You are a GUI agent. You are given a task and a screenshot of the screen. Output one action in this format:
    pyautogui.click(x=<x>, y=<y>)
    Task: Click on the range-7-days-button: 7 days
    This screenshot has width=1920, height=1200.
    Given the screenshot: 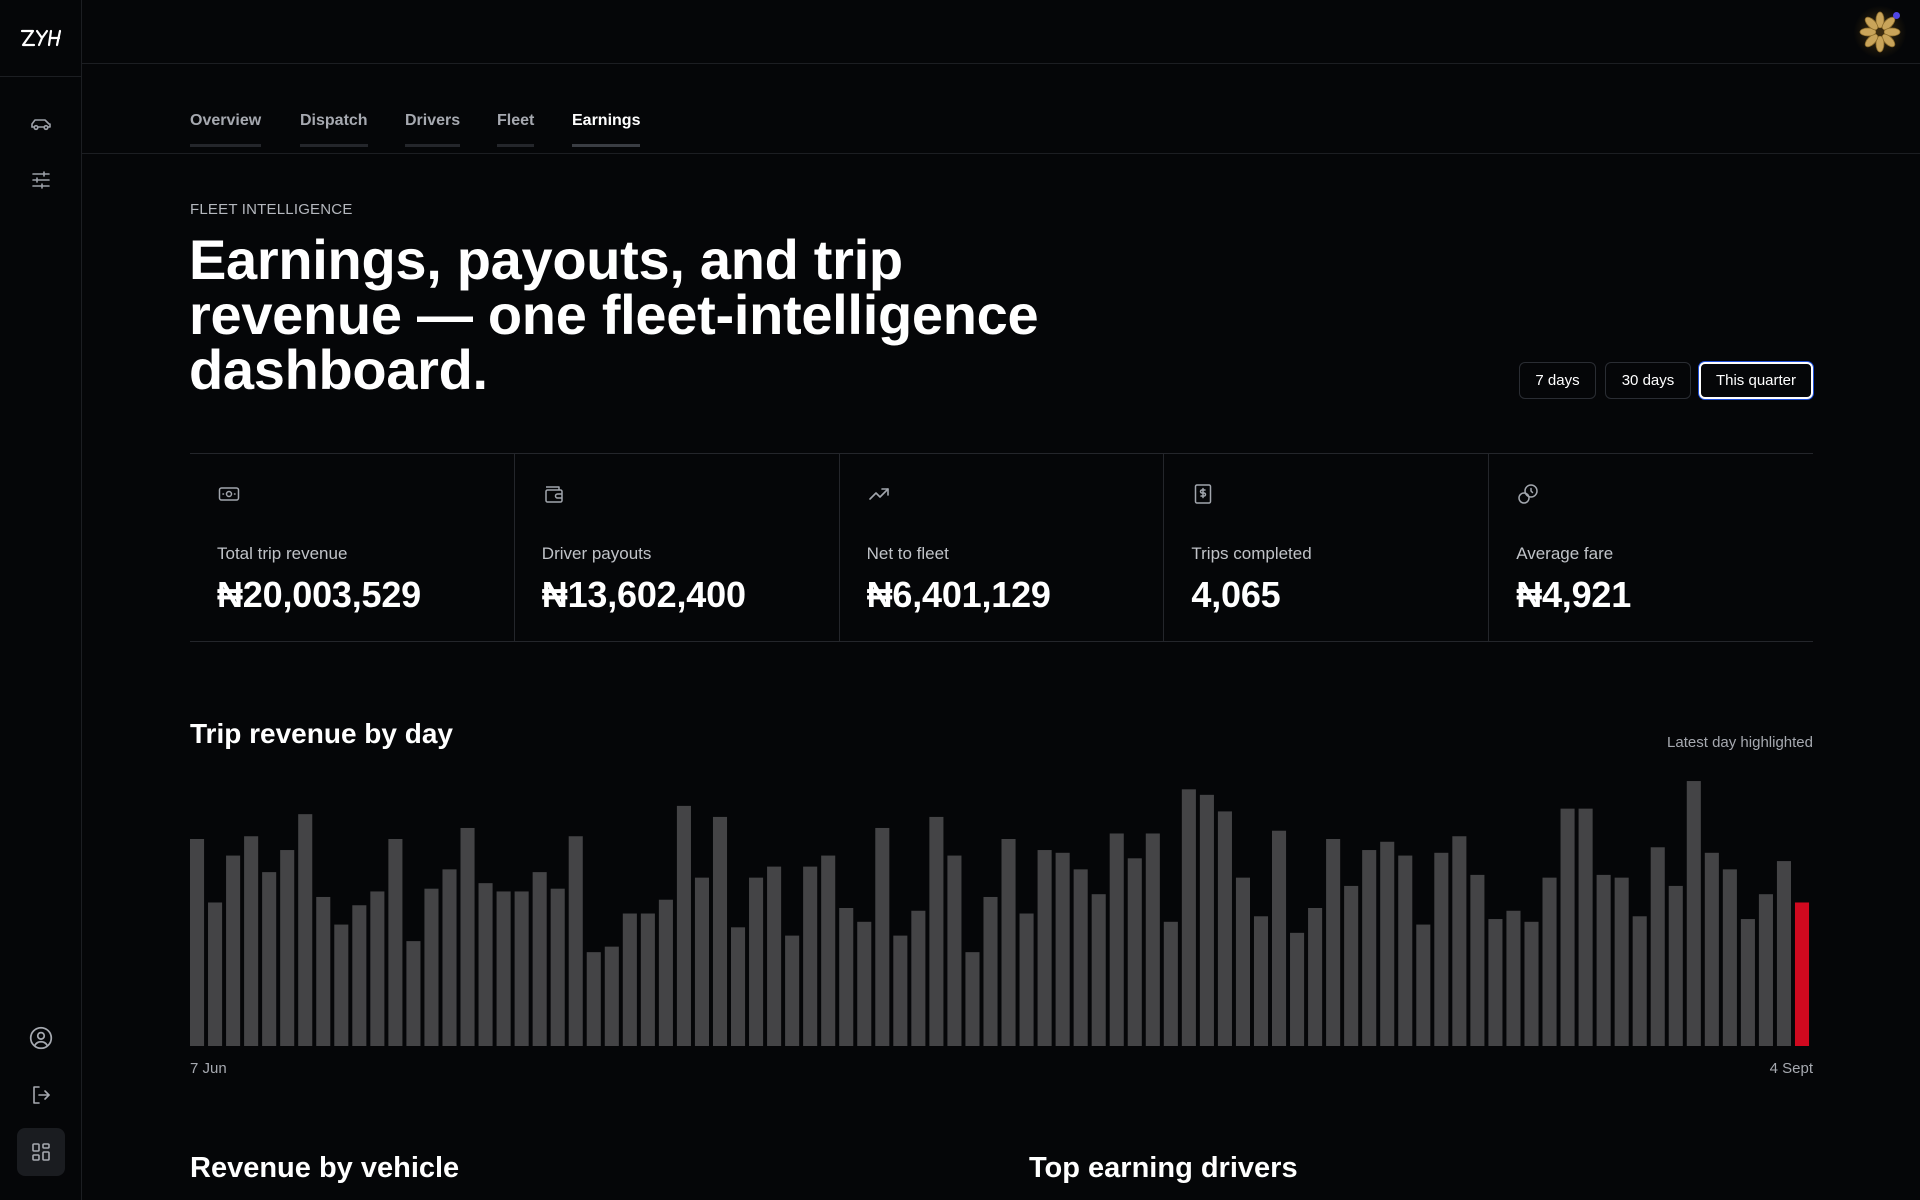 What is the action you would take?
    pyautogui.click(x=1557, y=380)
    